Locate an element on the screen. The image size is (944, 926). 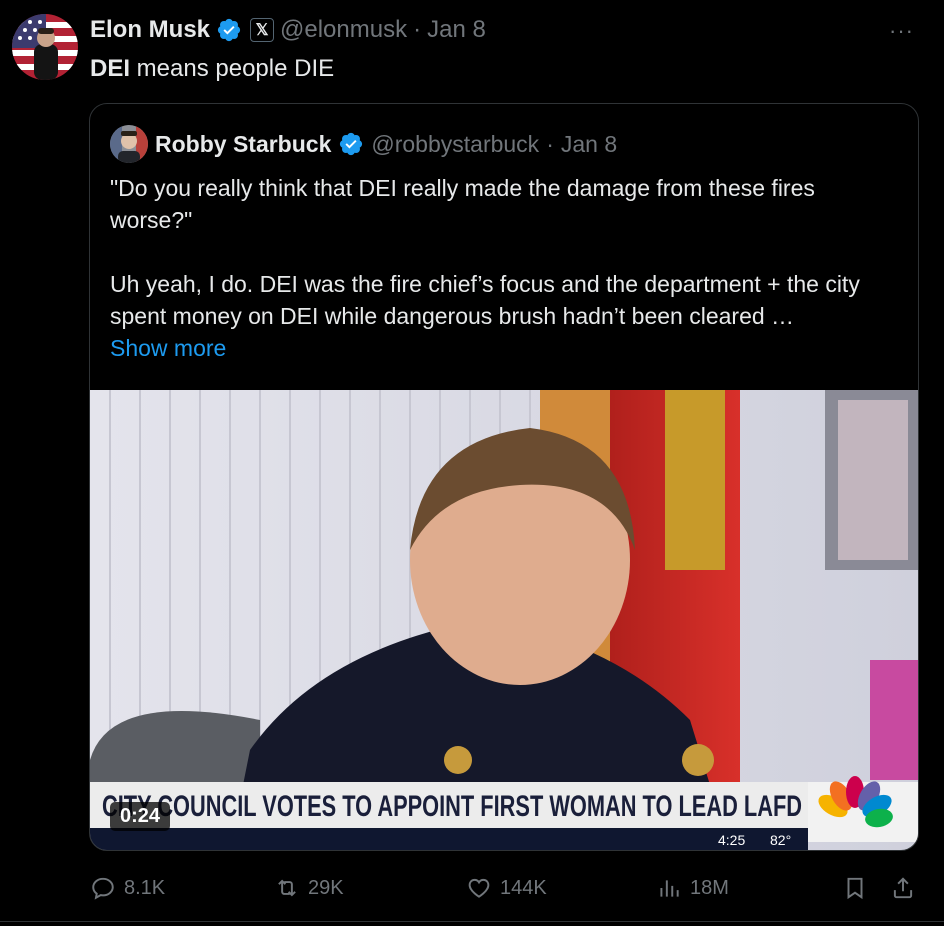
tweet-actions: 8.1K 29K 144K 18M is located at coordinates (505, 888).